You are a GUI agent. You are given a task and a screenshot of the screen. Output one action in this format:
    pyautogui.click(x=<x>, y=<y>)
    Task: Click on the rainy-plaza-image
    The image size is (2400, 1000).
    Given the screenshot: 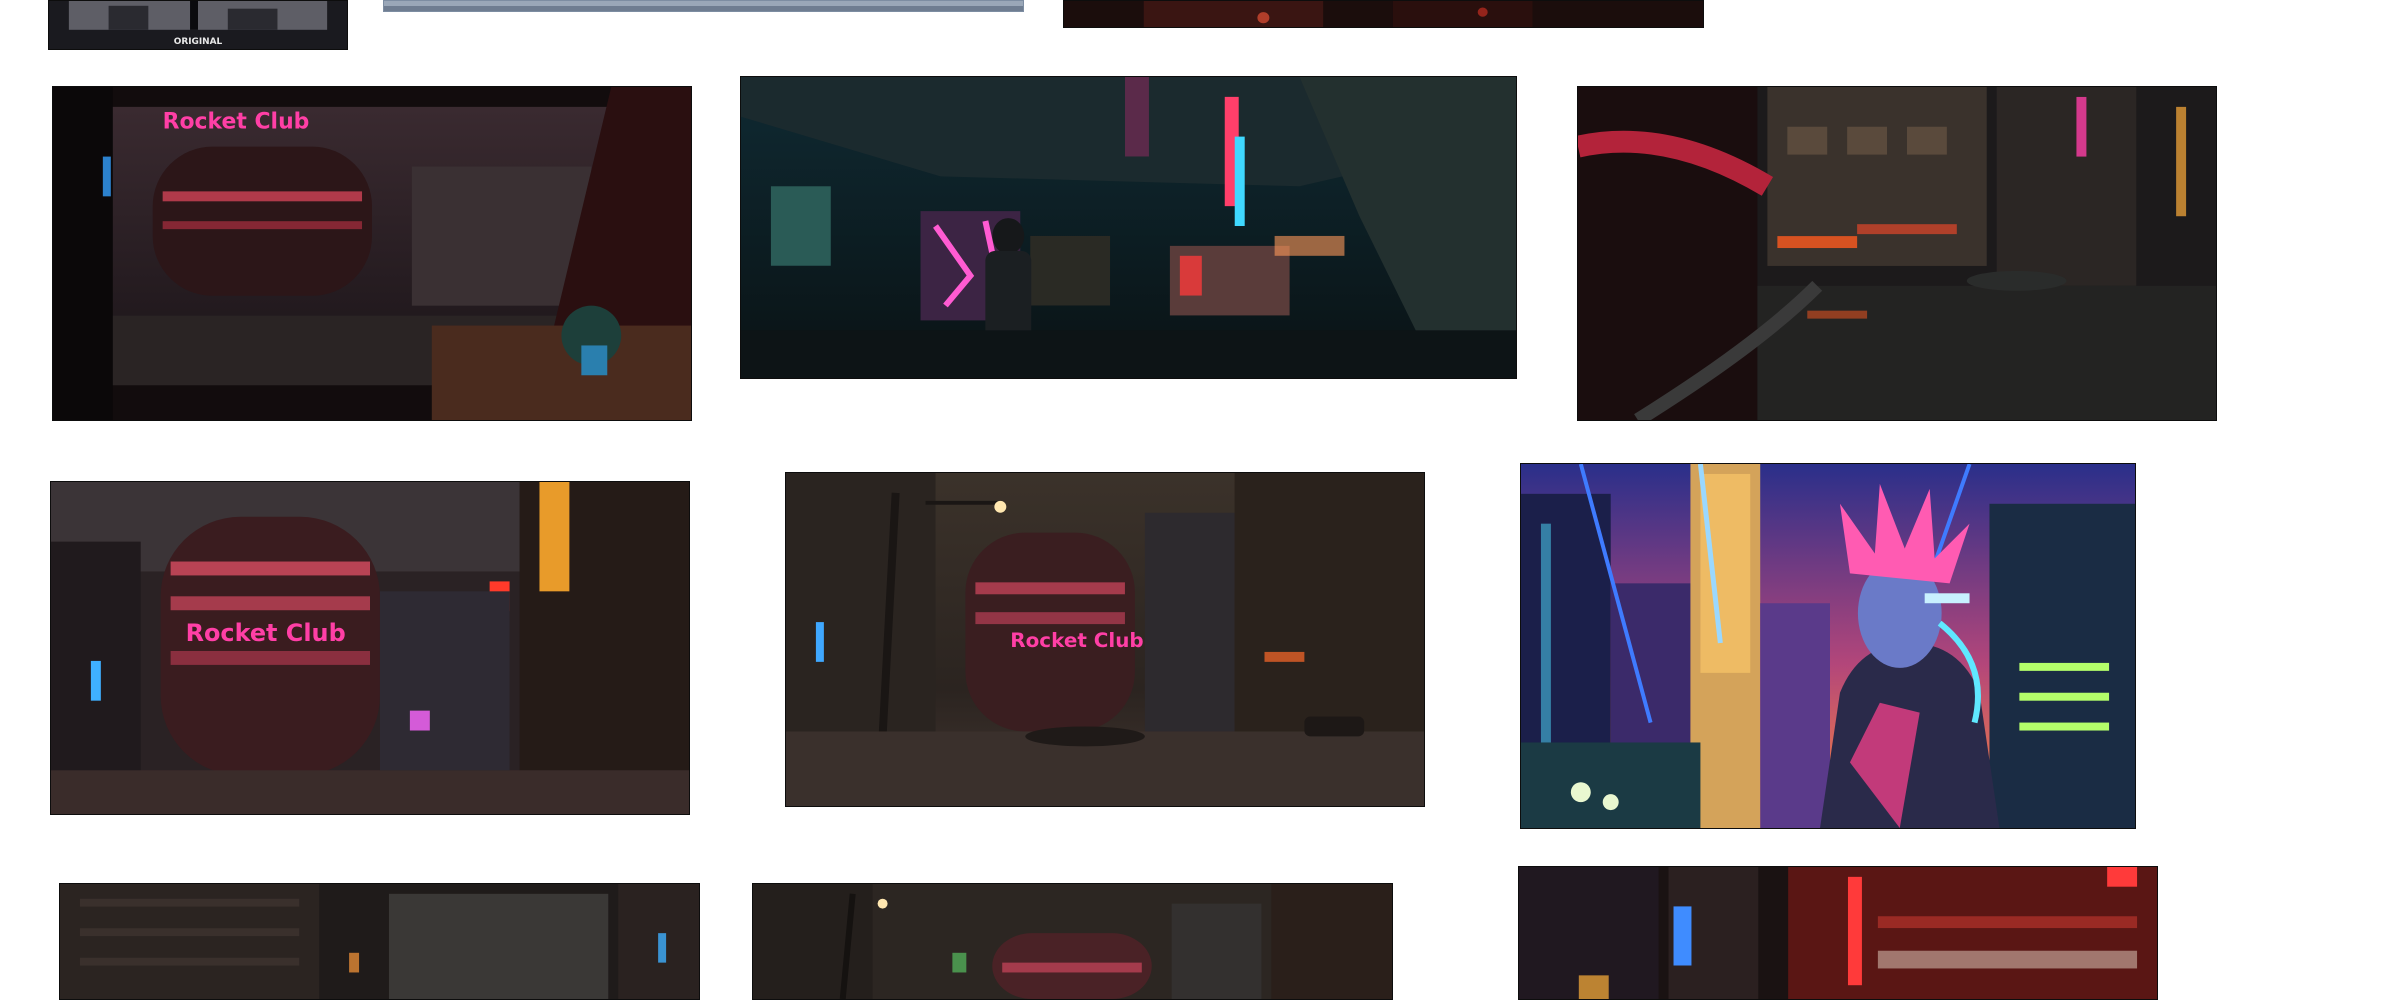 What is the action you would take?
    pyautogui.click(x=1897, y=253)
    